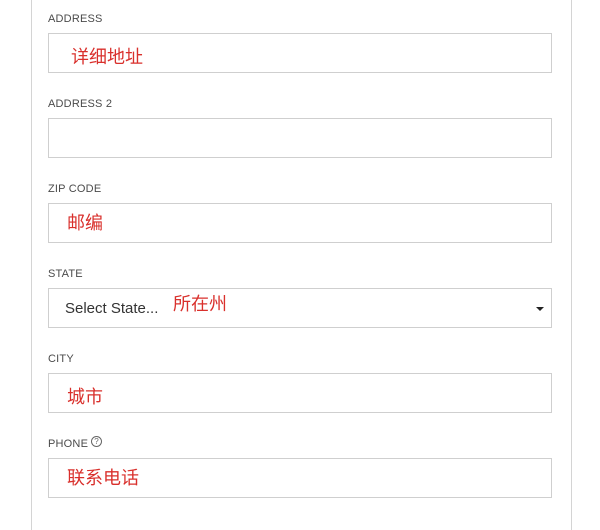  I want to click on address2-field, so click(300, 138).